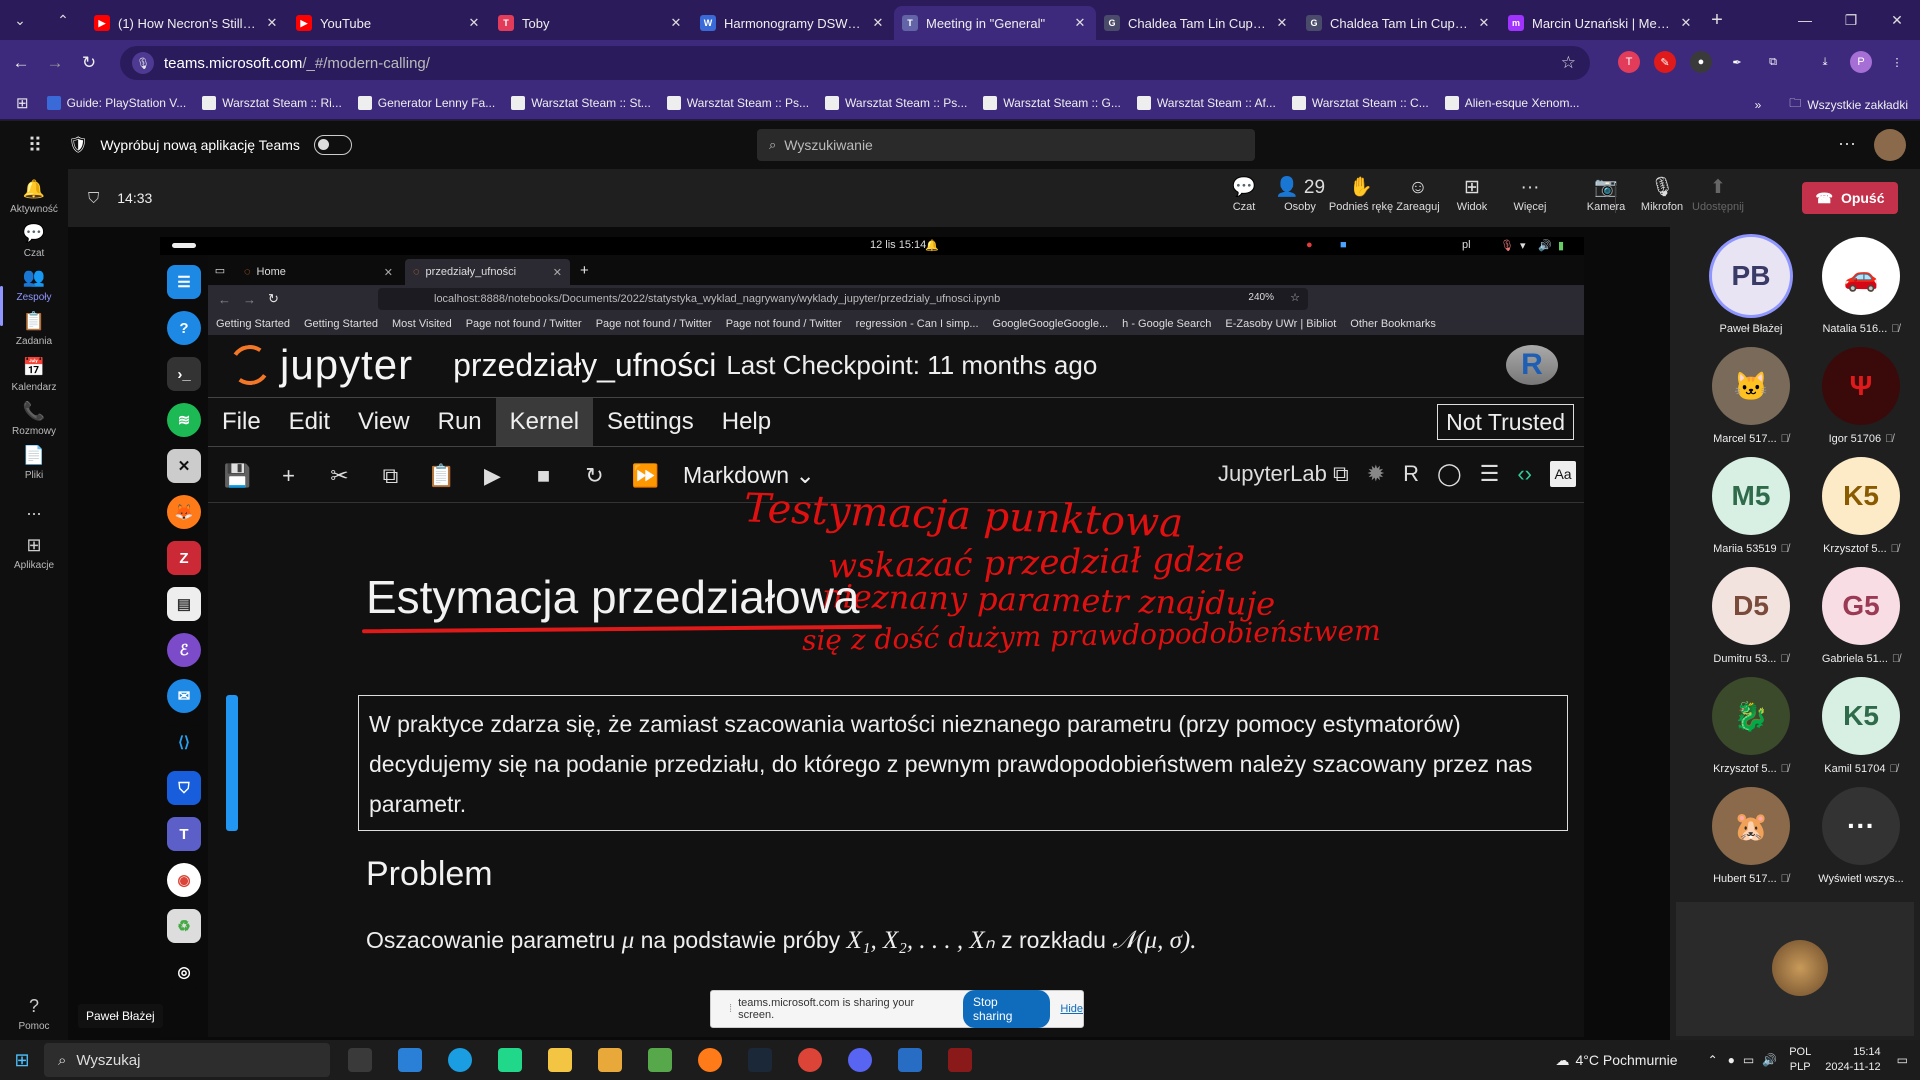  I want to click on jupyter-menu-item: Kernel, so click(544, 422).